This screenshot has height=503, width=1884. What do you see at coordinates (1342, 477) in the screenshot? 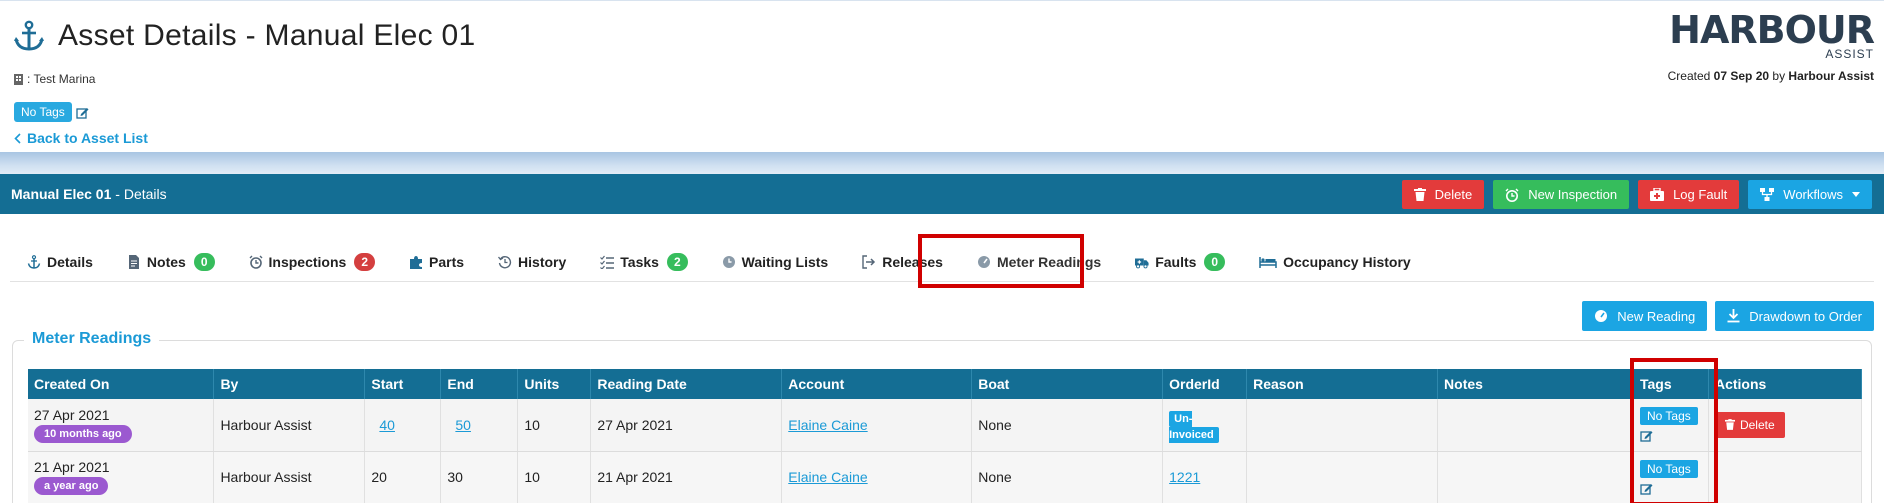
I see `cell-reason` at bounding box center [1342, 477].